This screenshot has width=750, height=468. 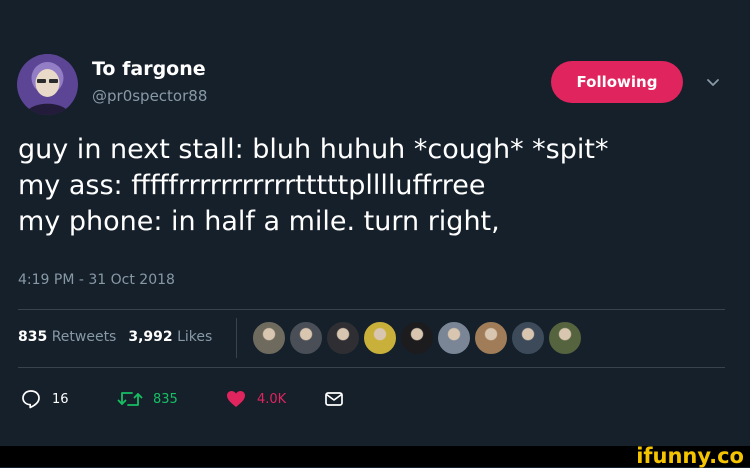 I want to click on retweet-icon, so click(x=130, y=399).